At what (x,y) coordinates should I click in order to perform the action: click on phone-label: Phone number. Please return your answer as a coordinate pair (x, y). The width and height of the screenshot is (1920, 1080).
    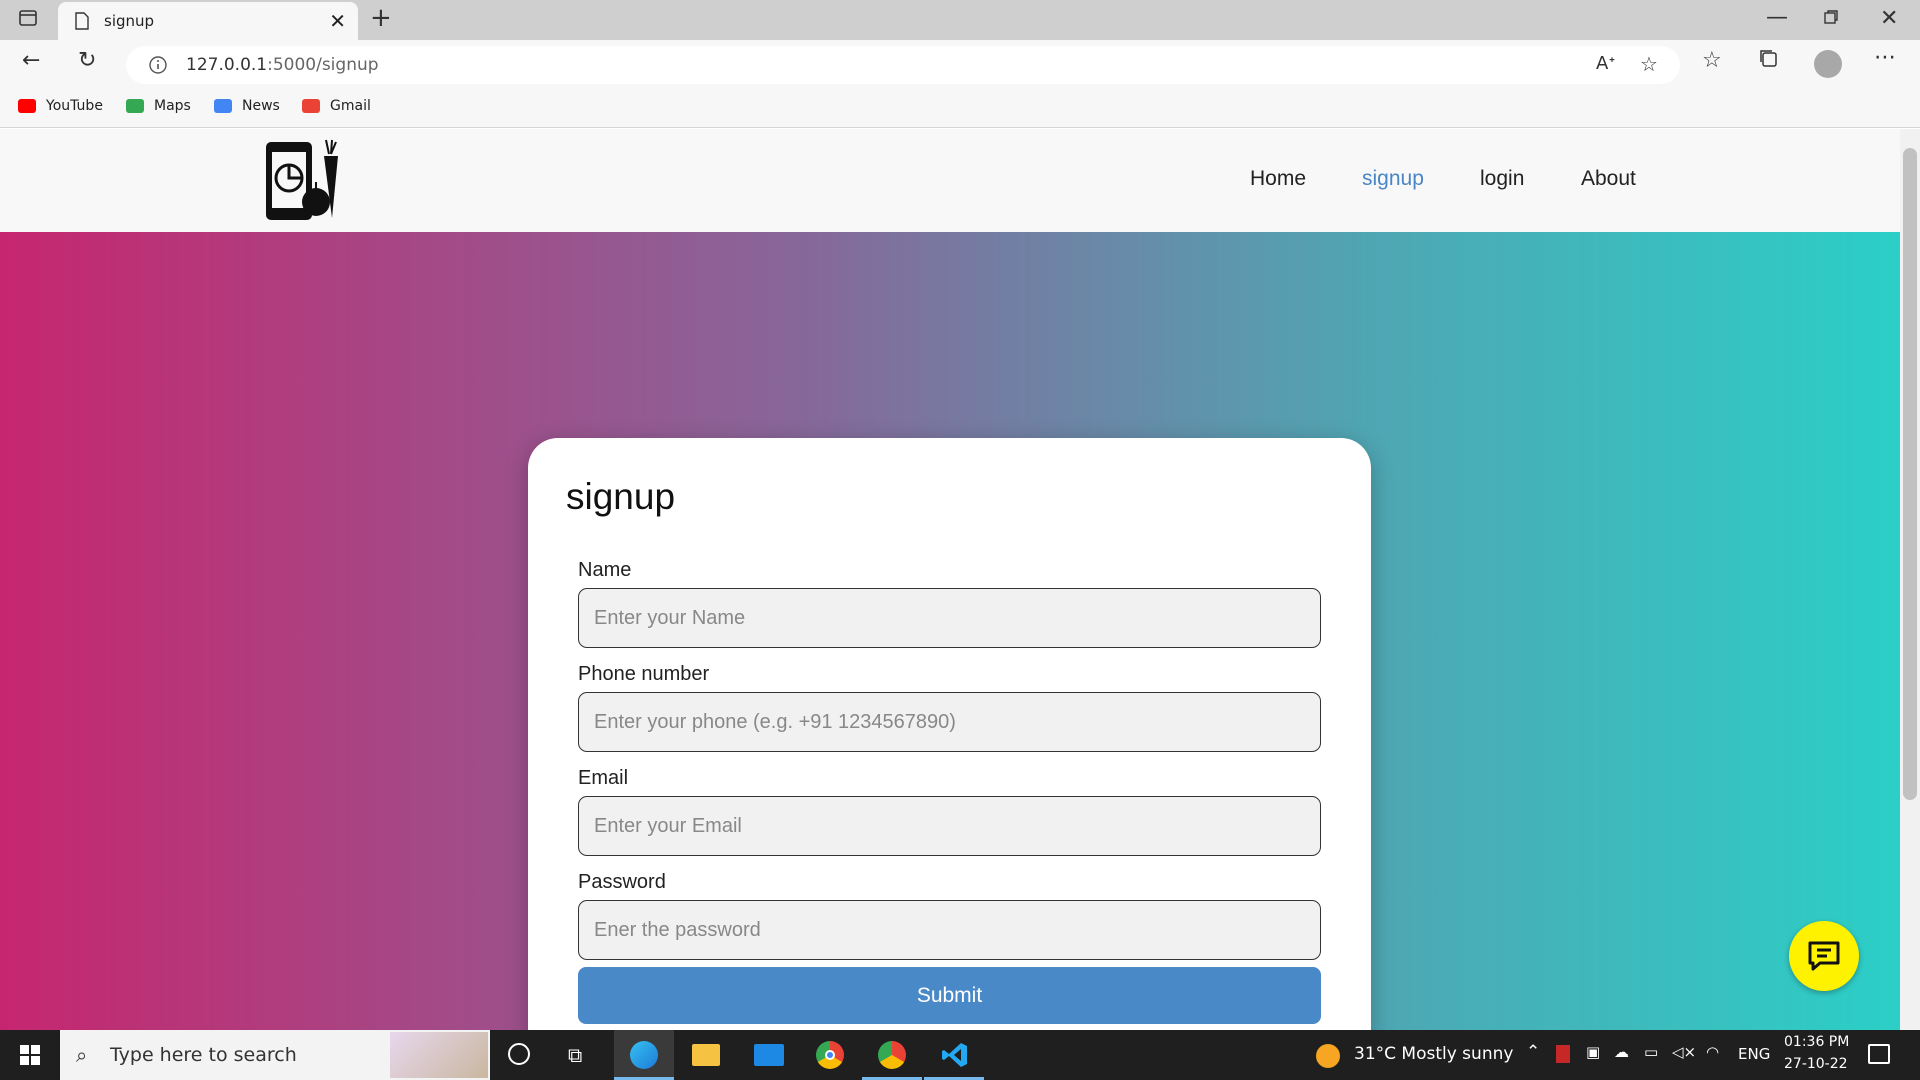
    Looking at the image, I should click on (644, 674).